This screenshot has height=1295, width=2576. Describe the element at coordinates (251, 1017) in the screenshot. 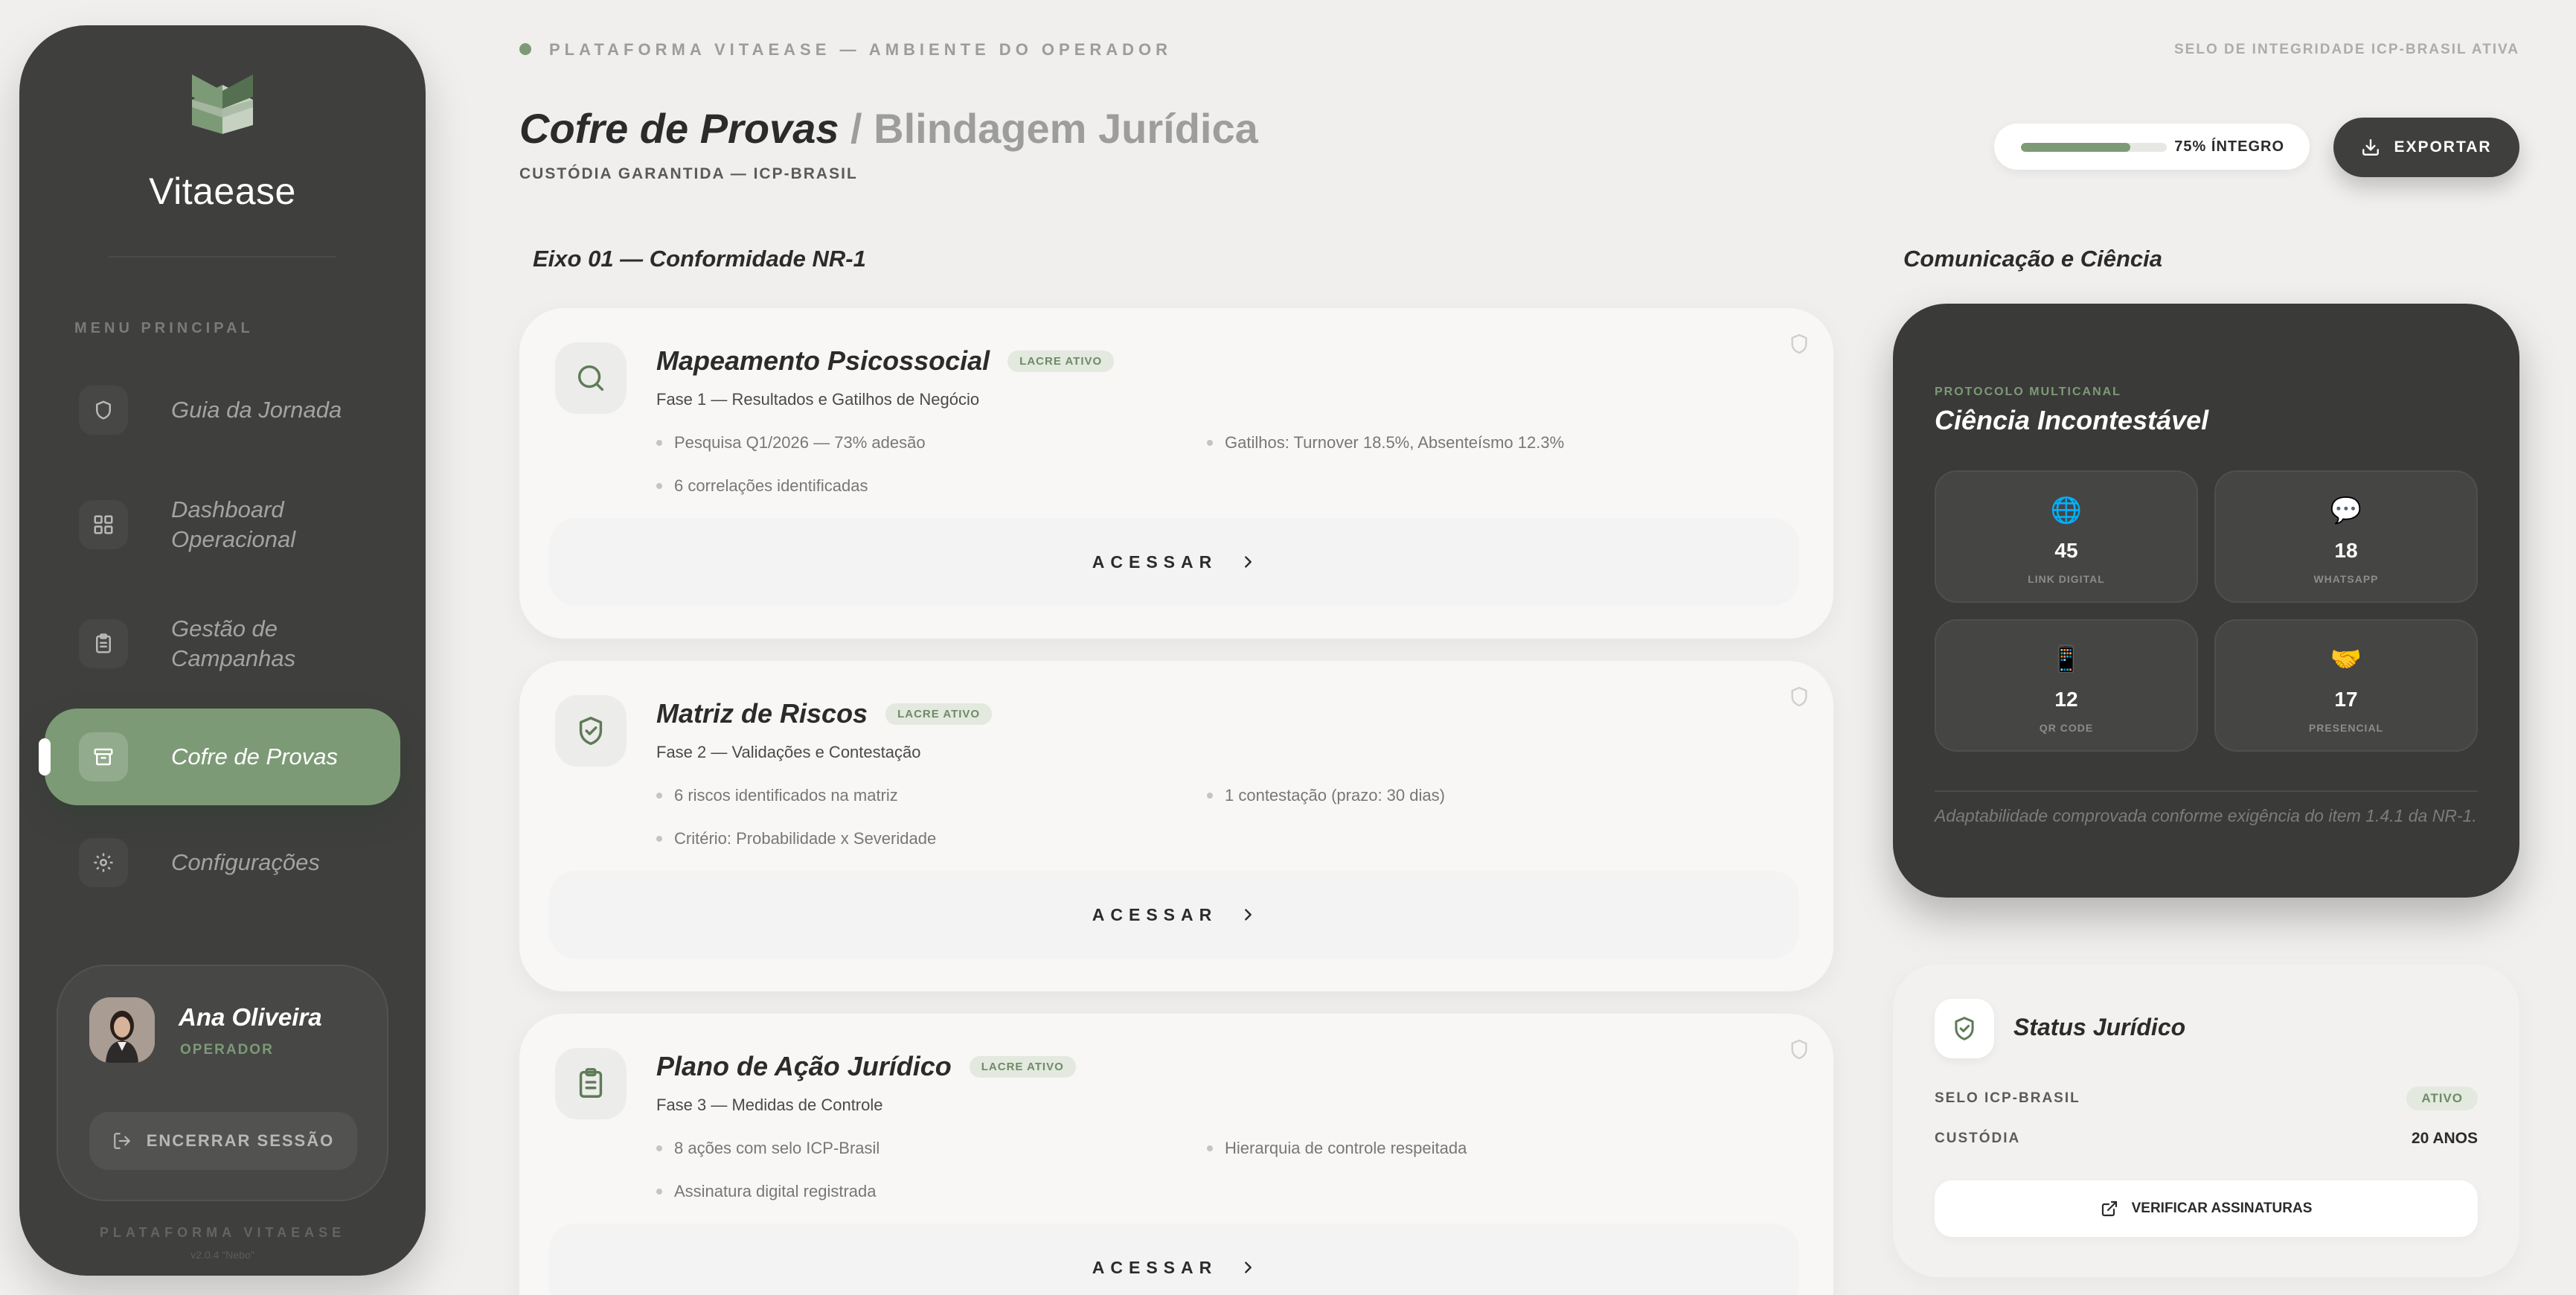

I see `user-name: Ana Oliveira` at that location.